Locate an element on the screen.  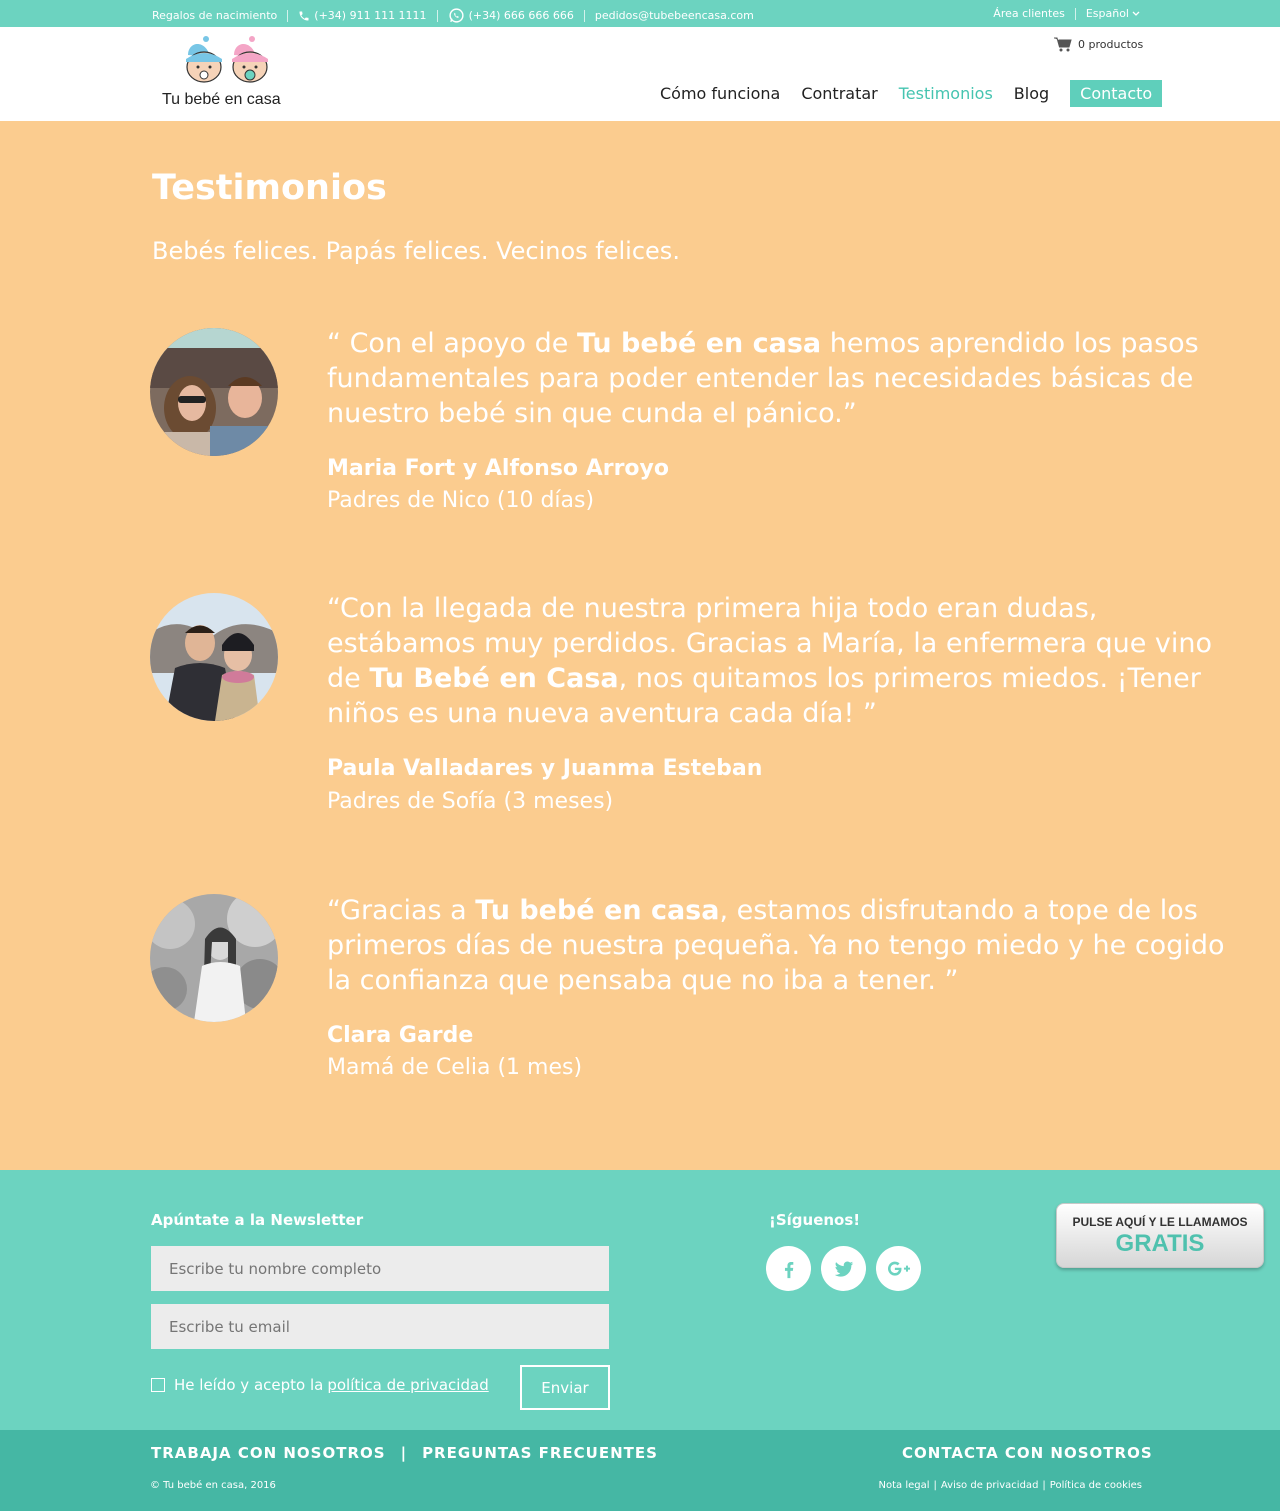
logo-text: Tu bebé en casa is located at coordinates (221, 99).